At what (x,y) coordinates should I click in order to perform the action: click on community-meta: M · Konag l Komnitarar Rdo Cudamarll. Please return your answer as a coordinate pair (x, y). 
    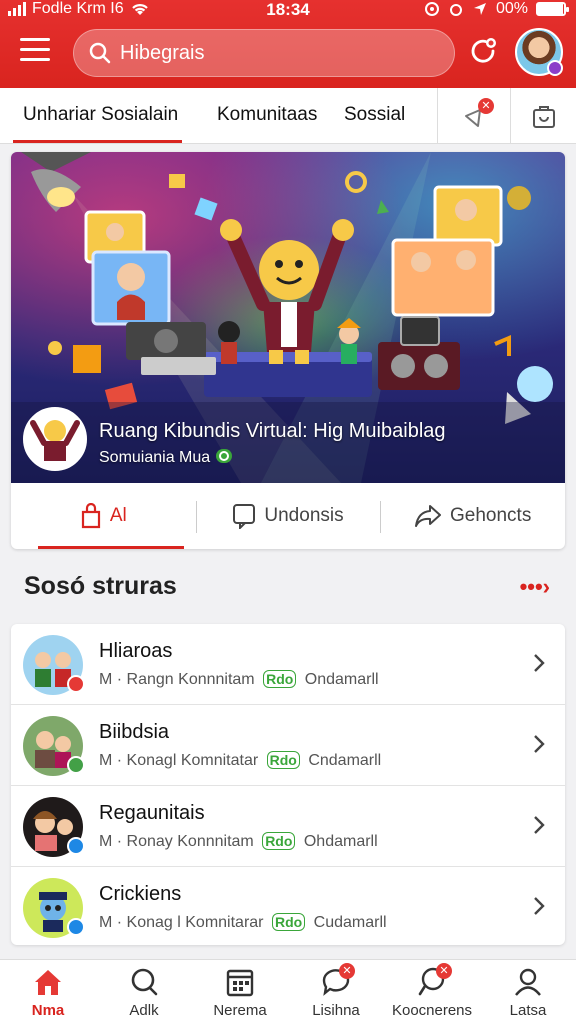
    Looking at the image, I should click on (243, 922).